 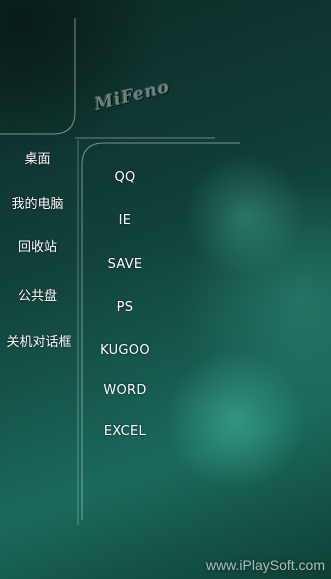 What do you see at coordinates (132, 96) in the screenshot?
I see `mifeno-logo: MiFeno` at bounding box center [132, 96].